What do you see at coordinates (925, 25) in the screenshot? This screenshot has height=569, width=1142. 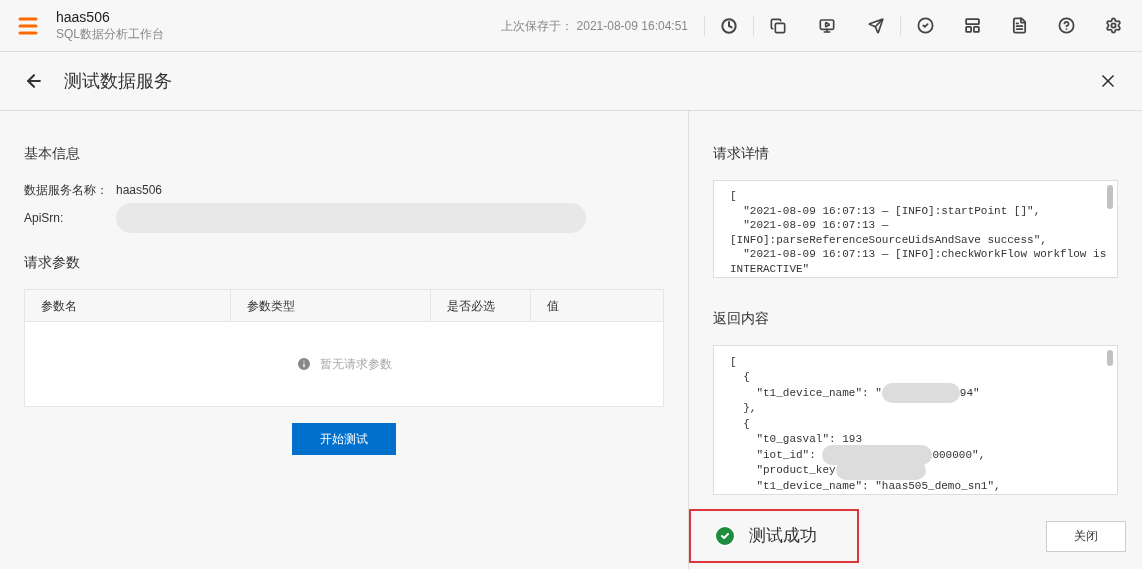 I see `check-circle-icon` at bounding box center [925, 25].